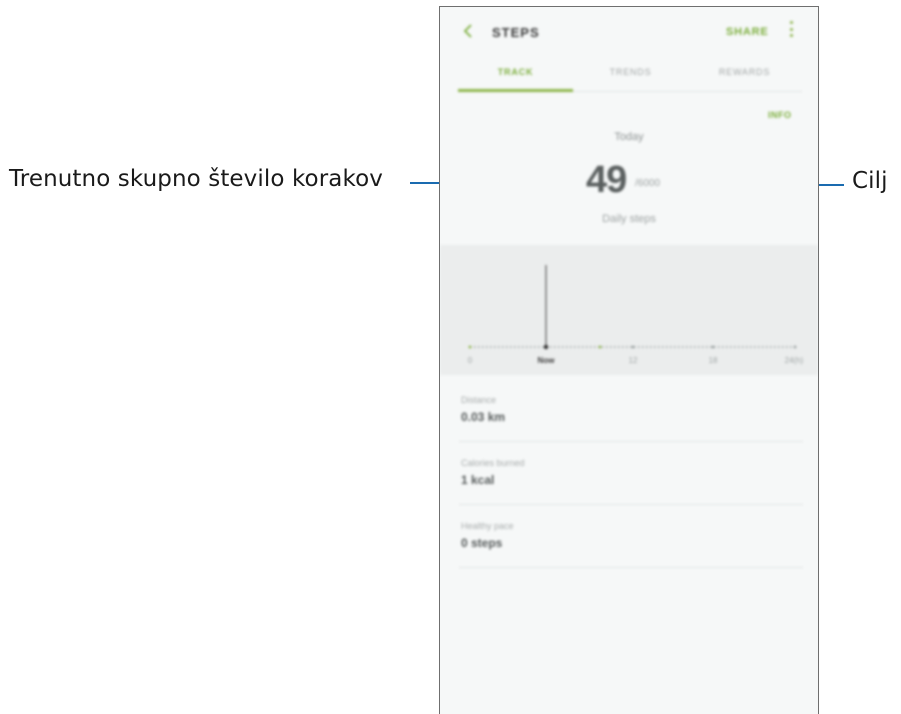  What do you see at coordinates (870, 181) in the screenshot?
I see `callout-goal: Cilj` at bounding box center [870, 181].